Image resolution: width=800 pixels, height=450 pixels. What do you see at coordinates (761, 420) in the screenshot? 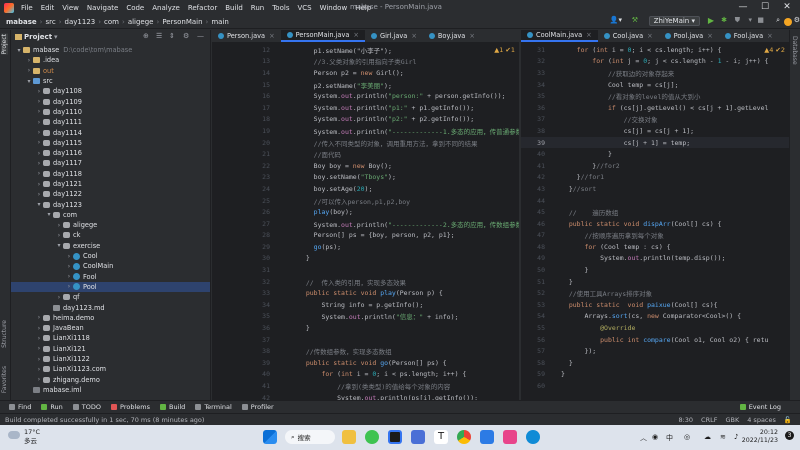
I see `indent-setting: 4 spaces` at bounding box center [761, 420].